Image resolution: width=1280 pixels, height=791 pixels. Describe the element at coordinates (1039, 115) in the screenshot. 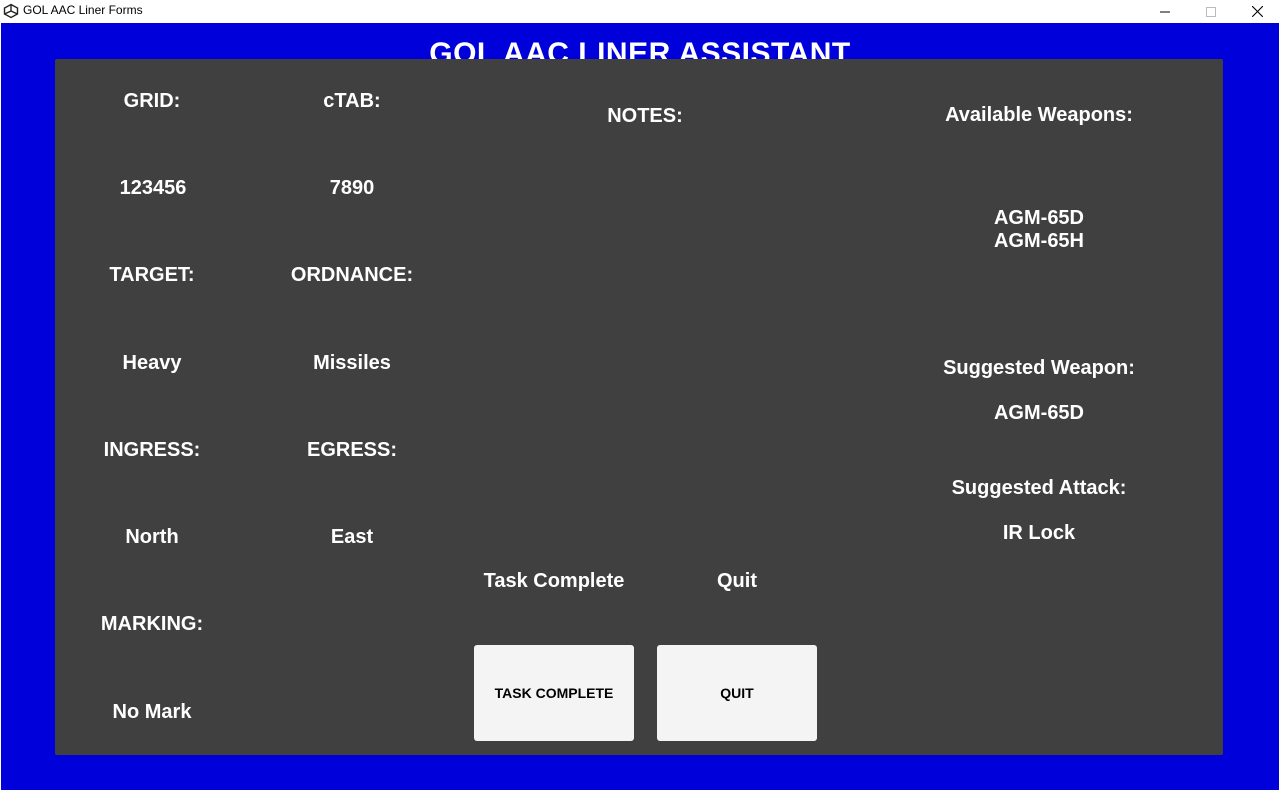

I see `available-weapons-label: Available Weapons:` at that location.